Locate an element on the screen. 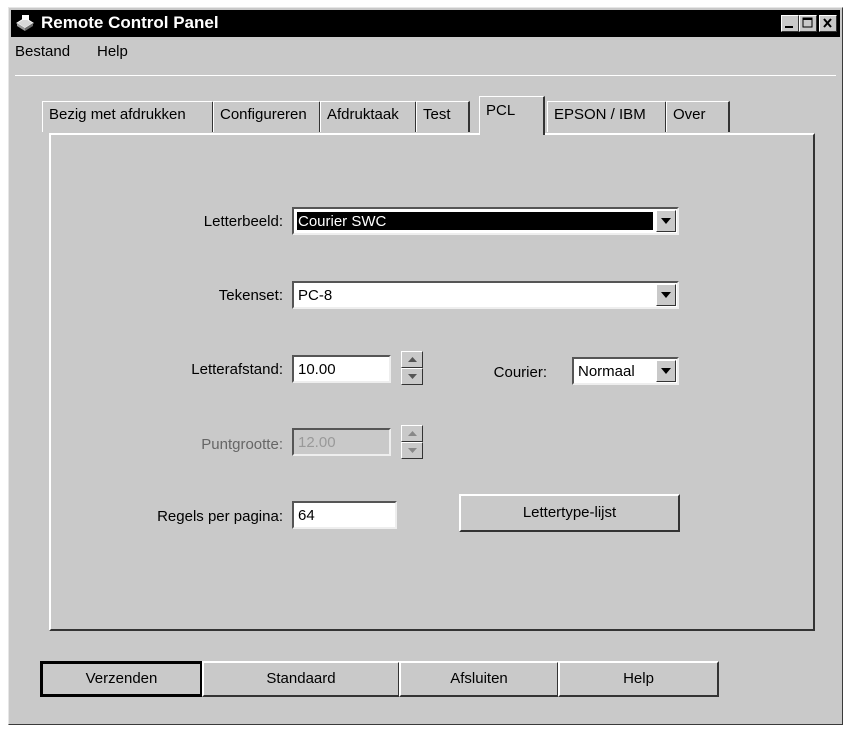 The width and height of the screenshot is (859, 732). regels-per-pagina-label: Regels per pagina: is located at coordinates (220, 516).